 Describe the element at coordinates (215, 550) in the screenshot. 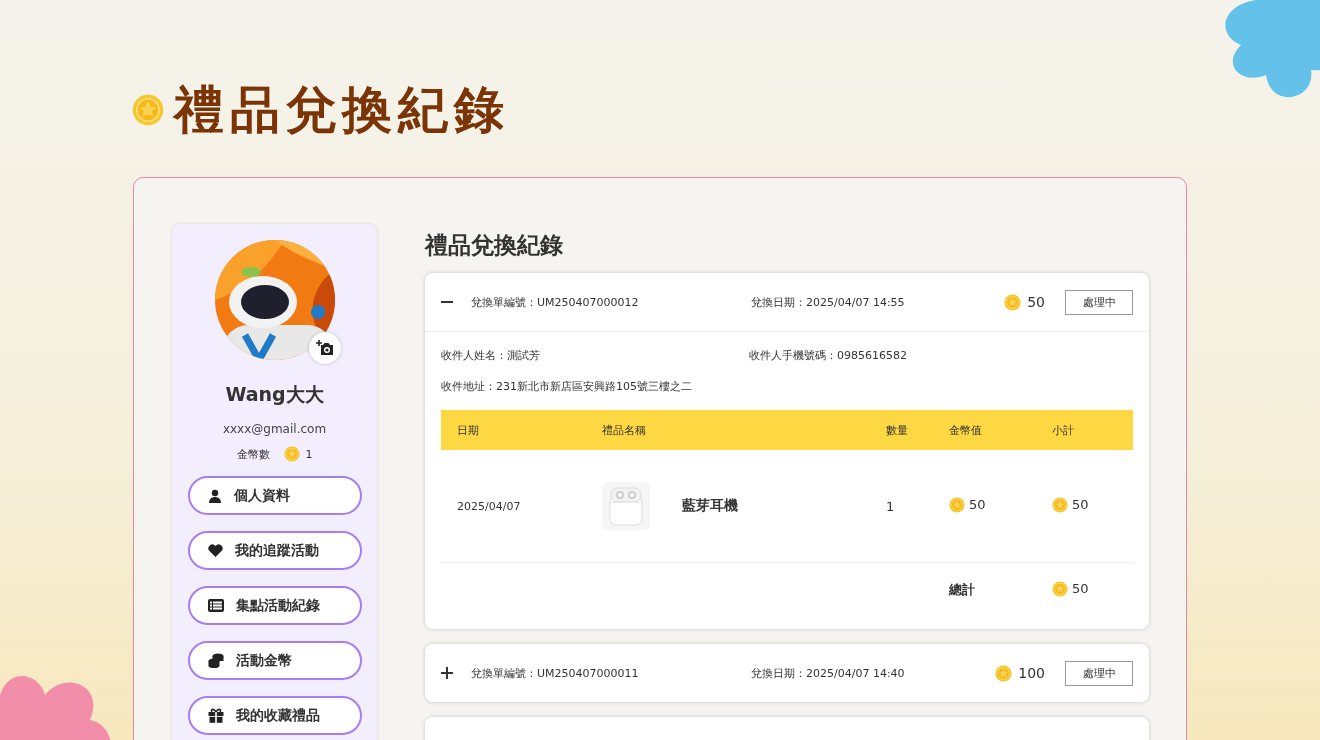

I see `heart-icon` at that location.